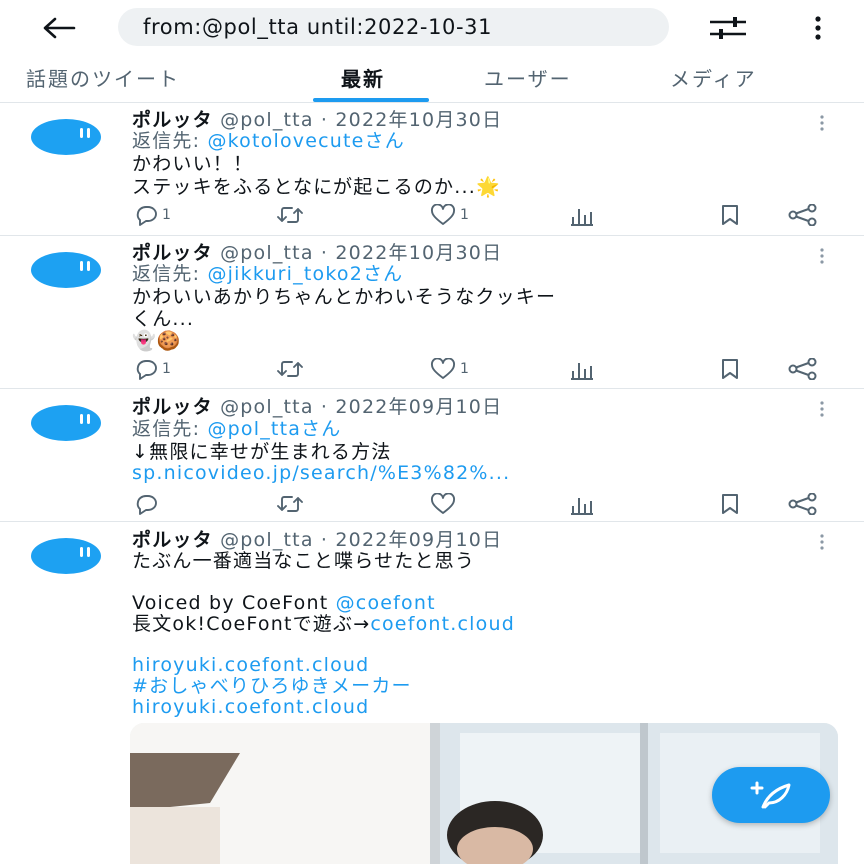  What do you see at coordinates (305, 274) in the screenshot?
I see `reply-to-link: @jikkuri_toko2さん` at bounding box center [305, 274].